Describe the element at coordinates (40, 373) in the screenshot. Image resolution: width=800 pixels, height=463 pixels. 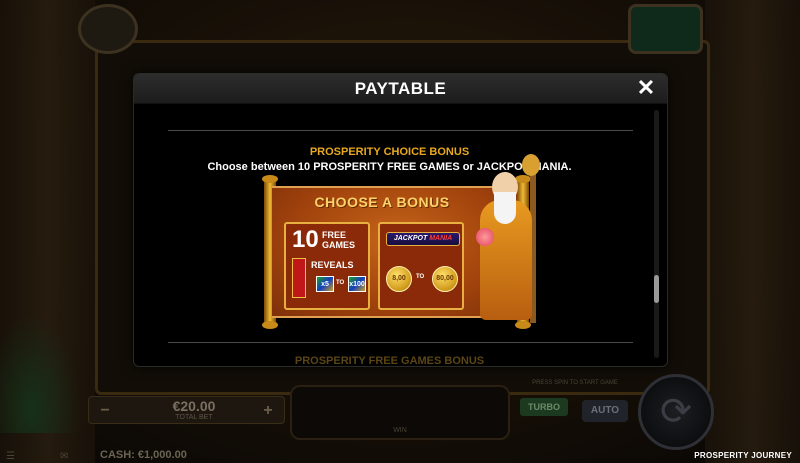
I see `plant-decoration` at that location.